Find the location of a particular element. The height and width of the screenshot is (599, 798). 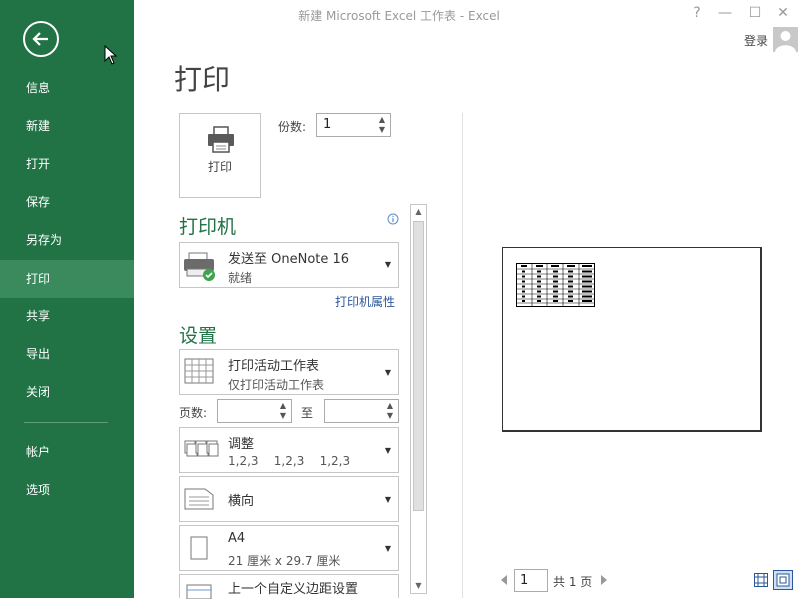

collate-dropdown: 调整 1,2,3 1,2,3 1,2,3 ▼ is located at coordinates (289, 450).